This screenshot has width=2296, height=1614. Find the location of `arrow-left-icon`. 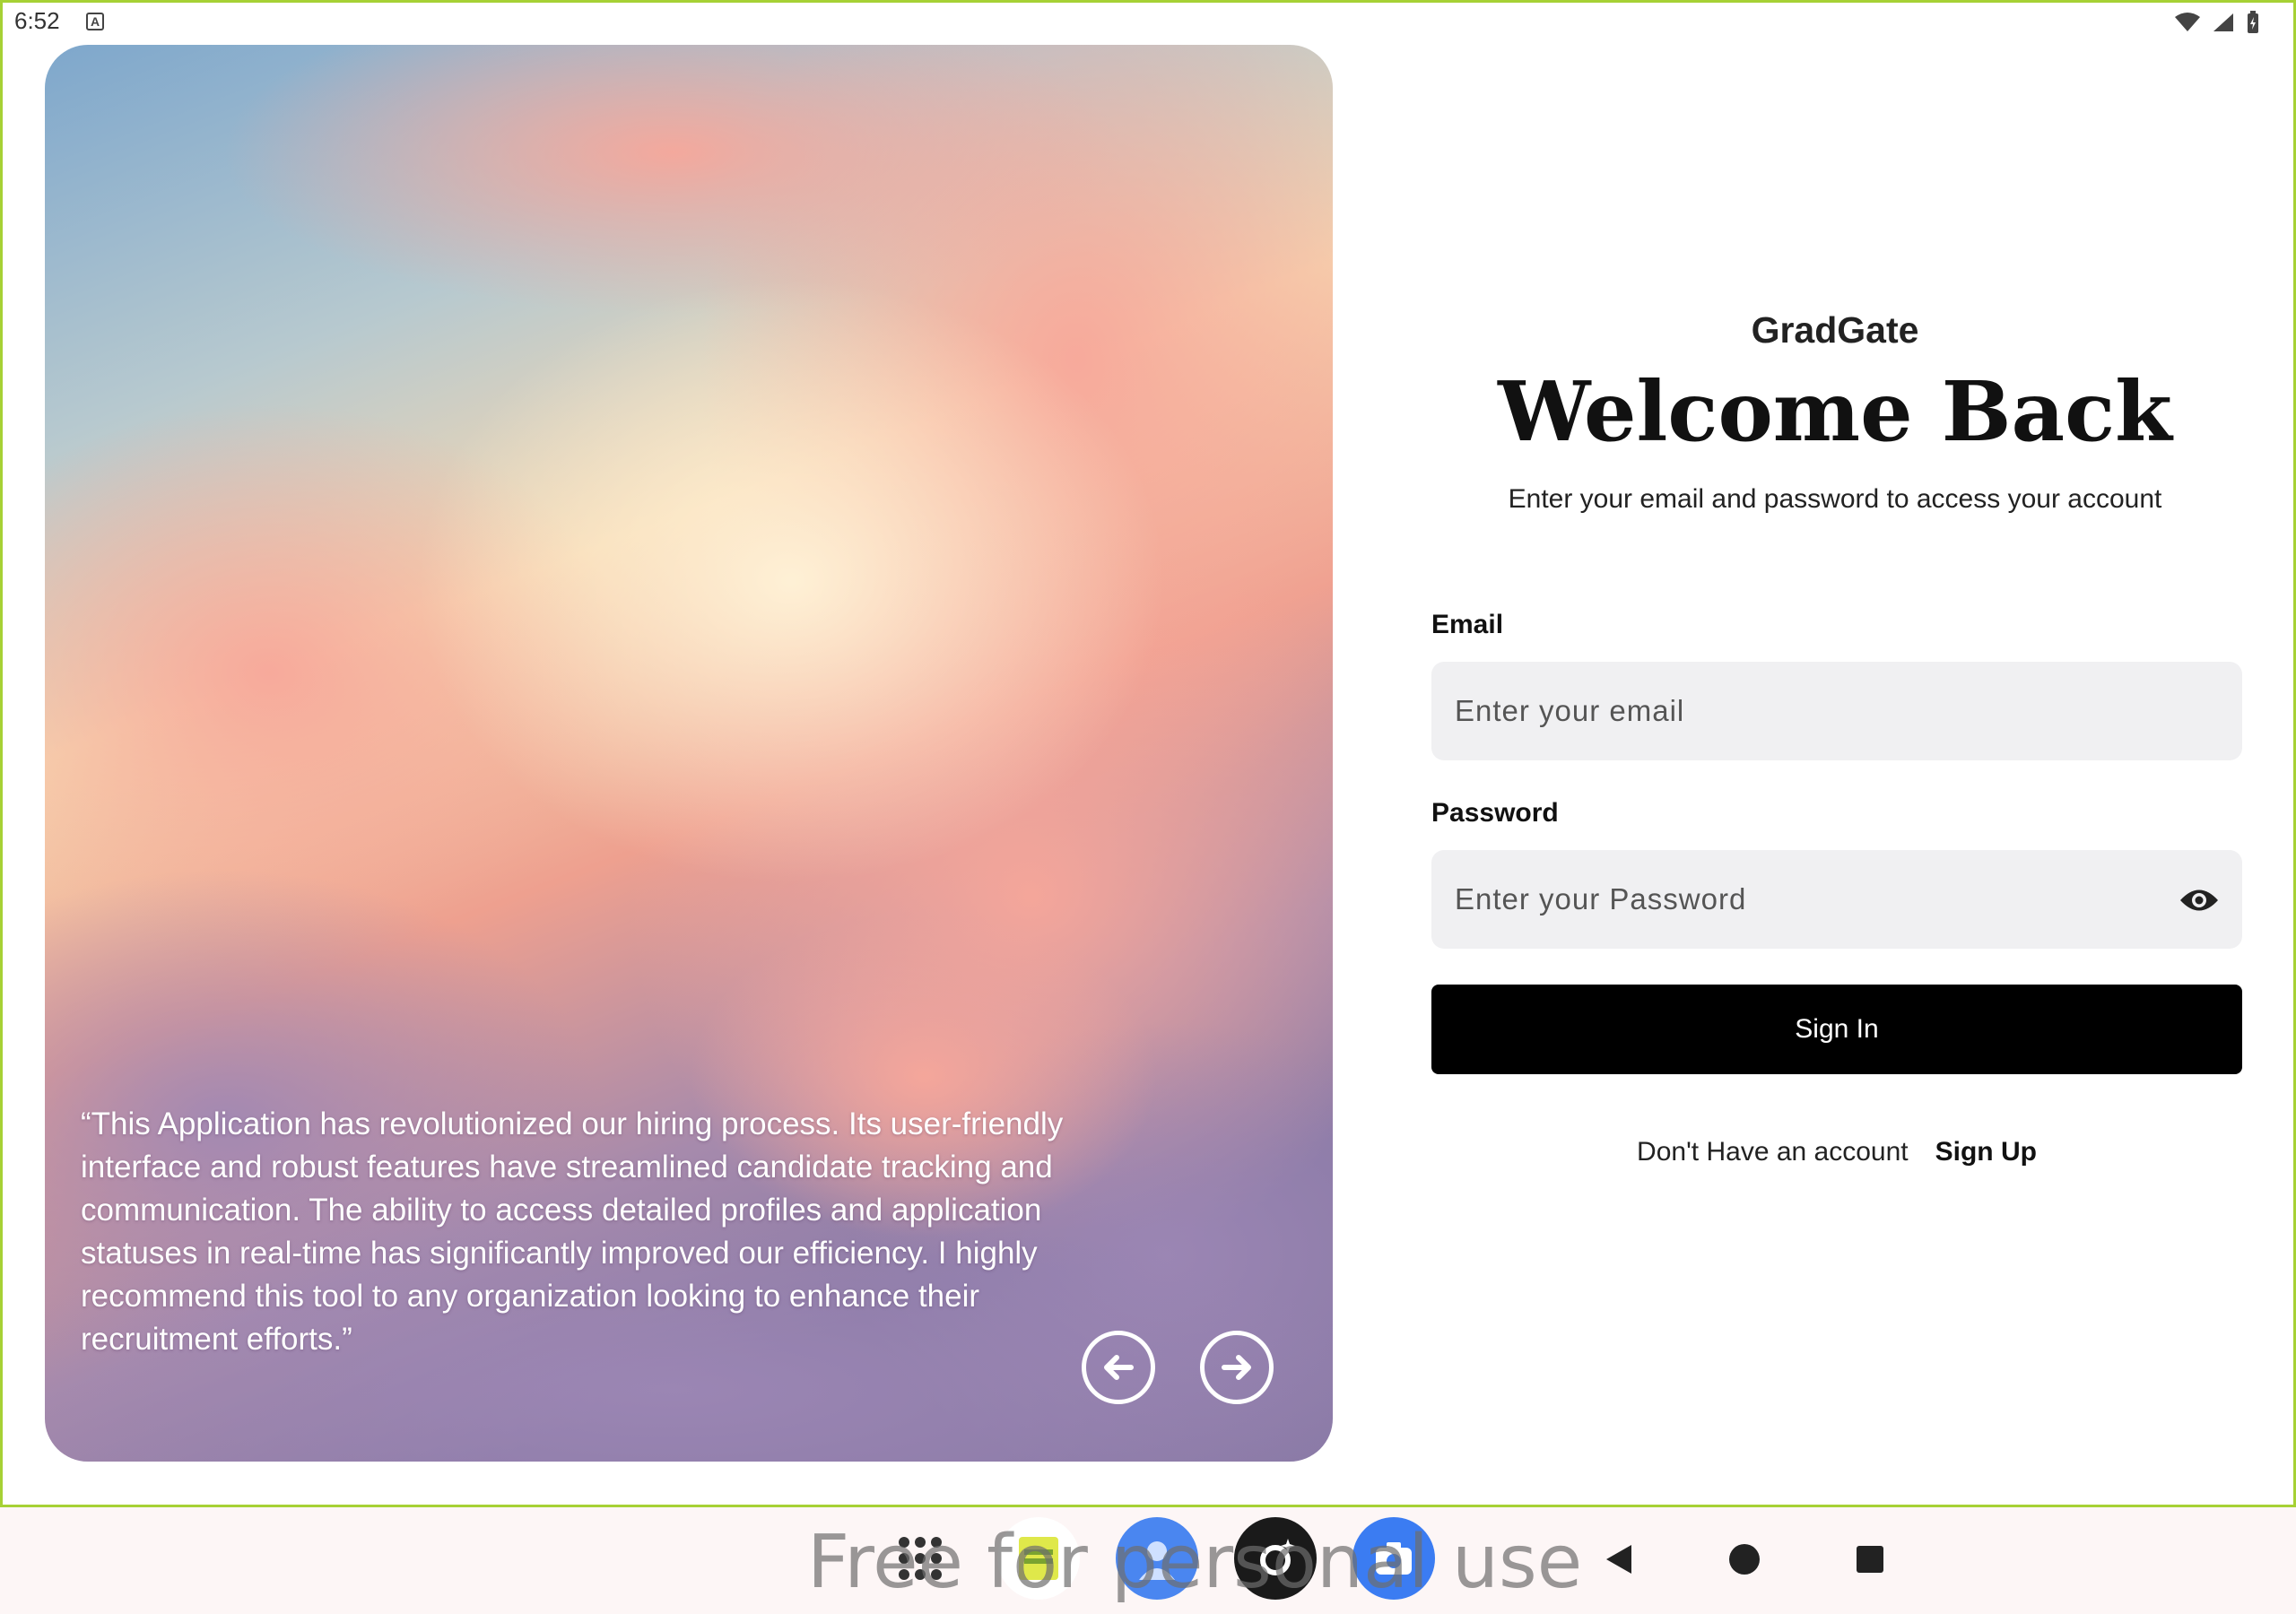

arrow-left-icon is located at coordinates (1119, 1367).